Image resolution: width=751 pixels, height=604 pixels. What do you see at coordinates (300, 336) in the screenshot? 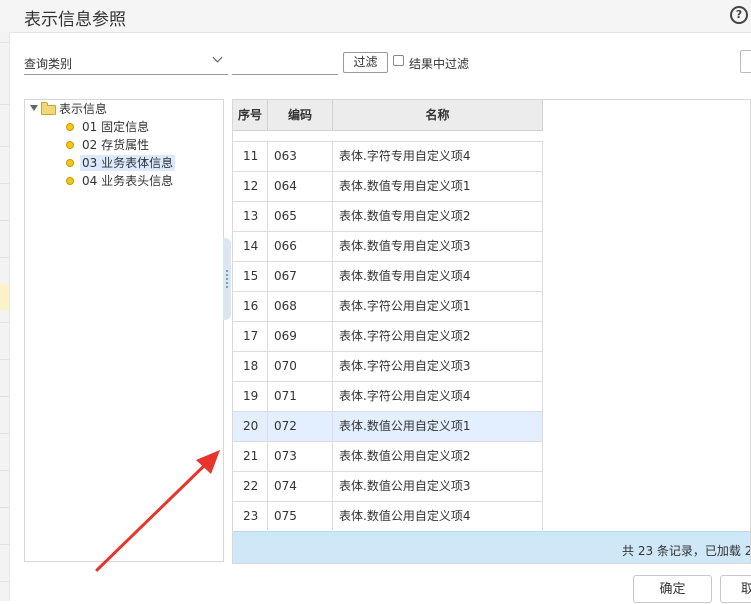
I see `row-code-cell: 069` at bounding box center [300, 336].